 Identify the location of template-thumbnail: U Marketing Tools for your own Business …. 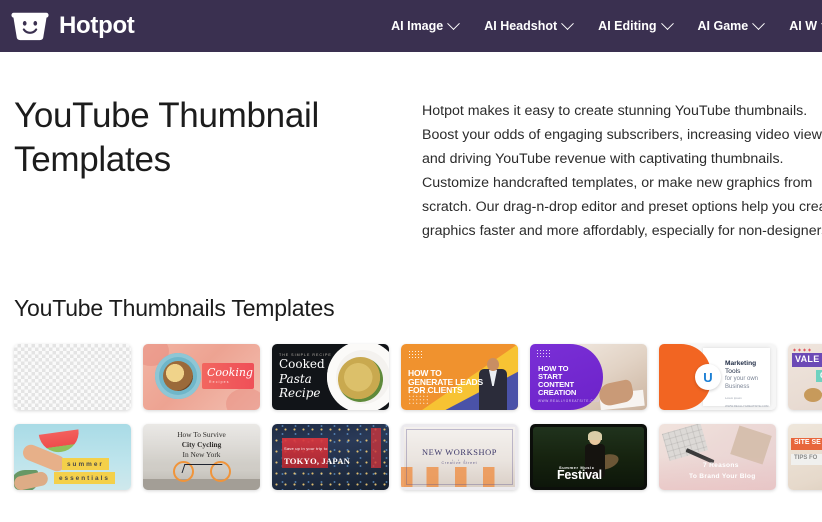
(717, 377).